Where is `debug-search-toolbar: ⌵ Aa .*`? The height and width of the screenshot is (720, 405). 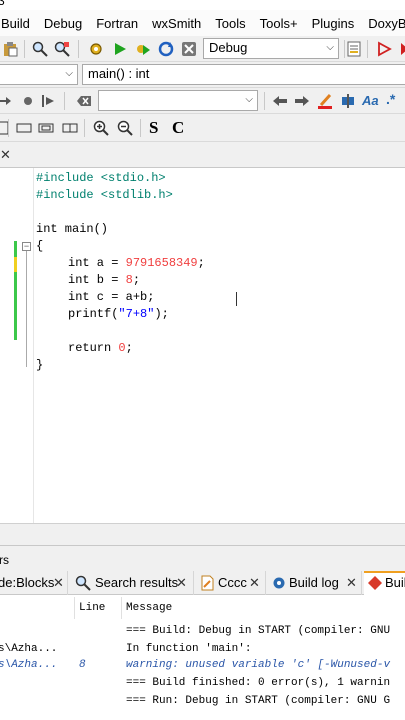
debug-search-toolbar: ⌵ Aa .* is located at coordinates (202, 101).